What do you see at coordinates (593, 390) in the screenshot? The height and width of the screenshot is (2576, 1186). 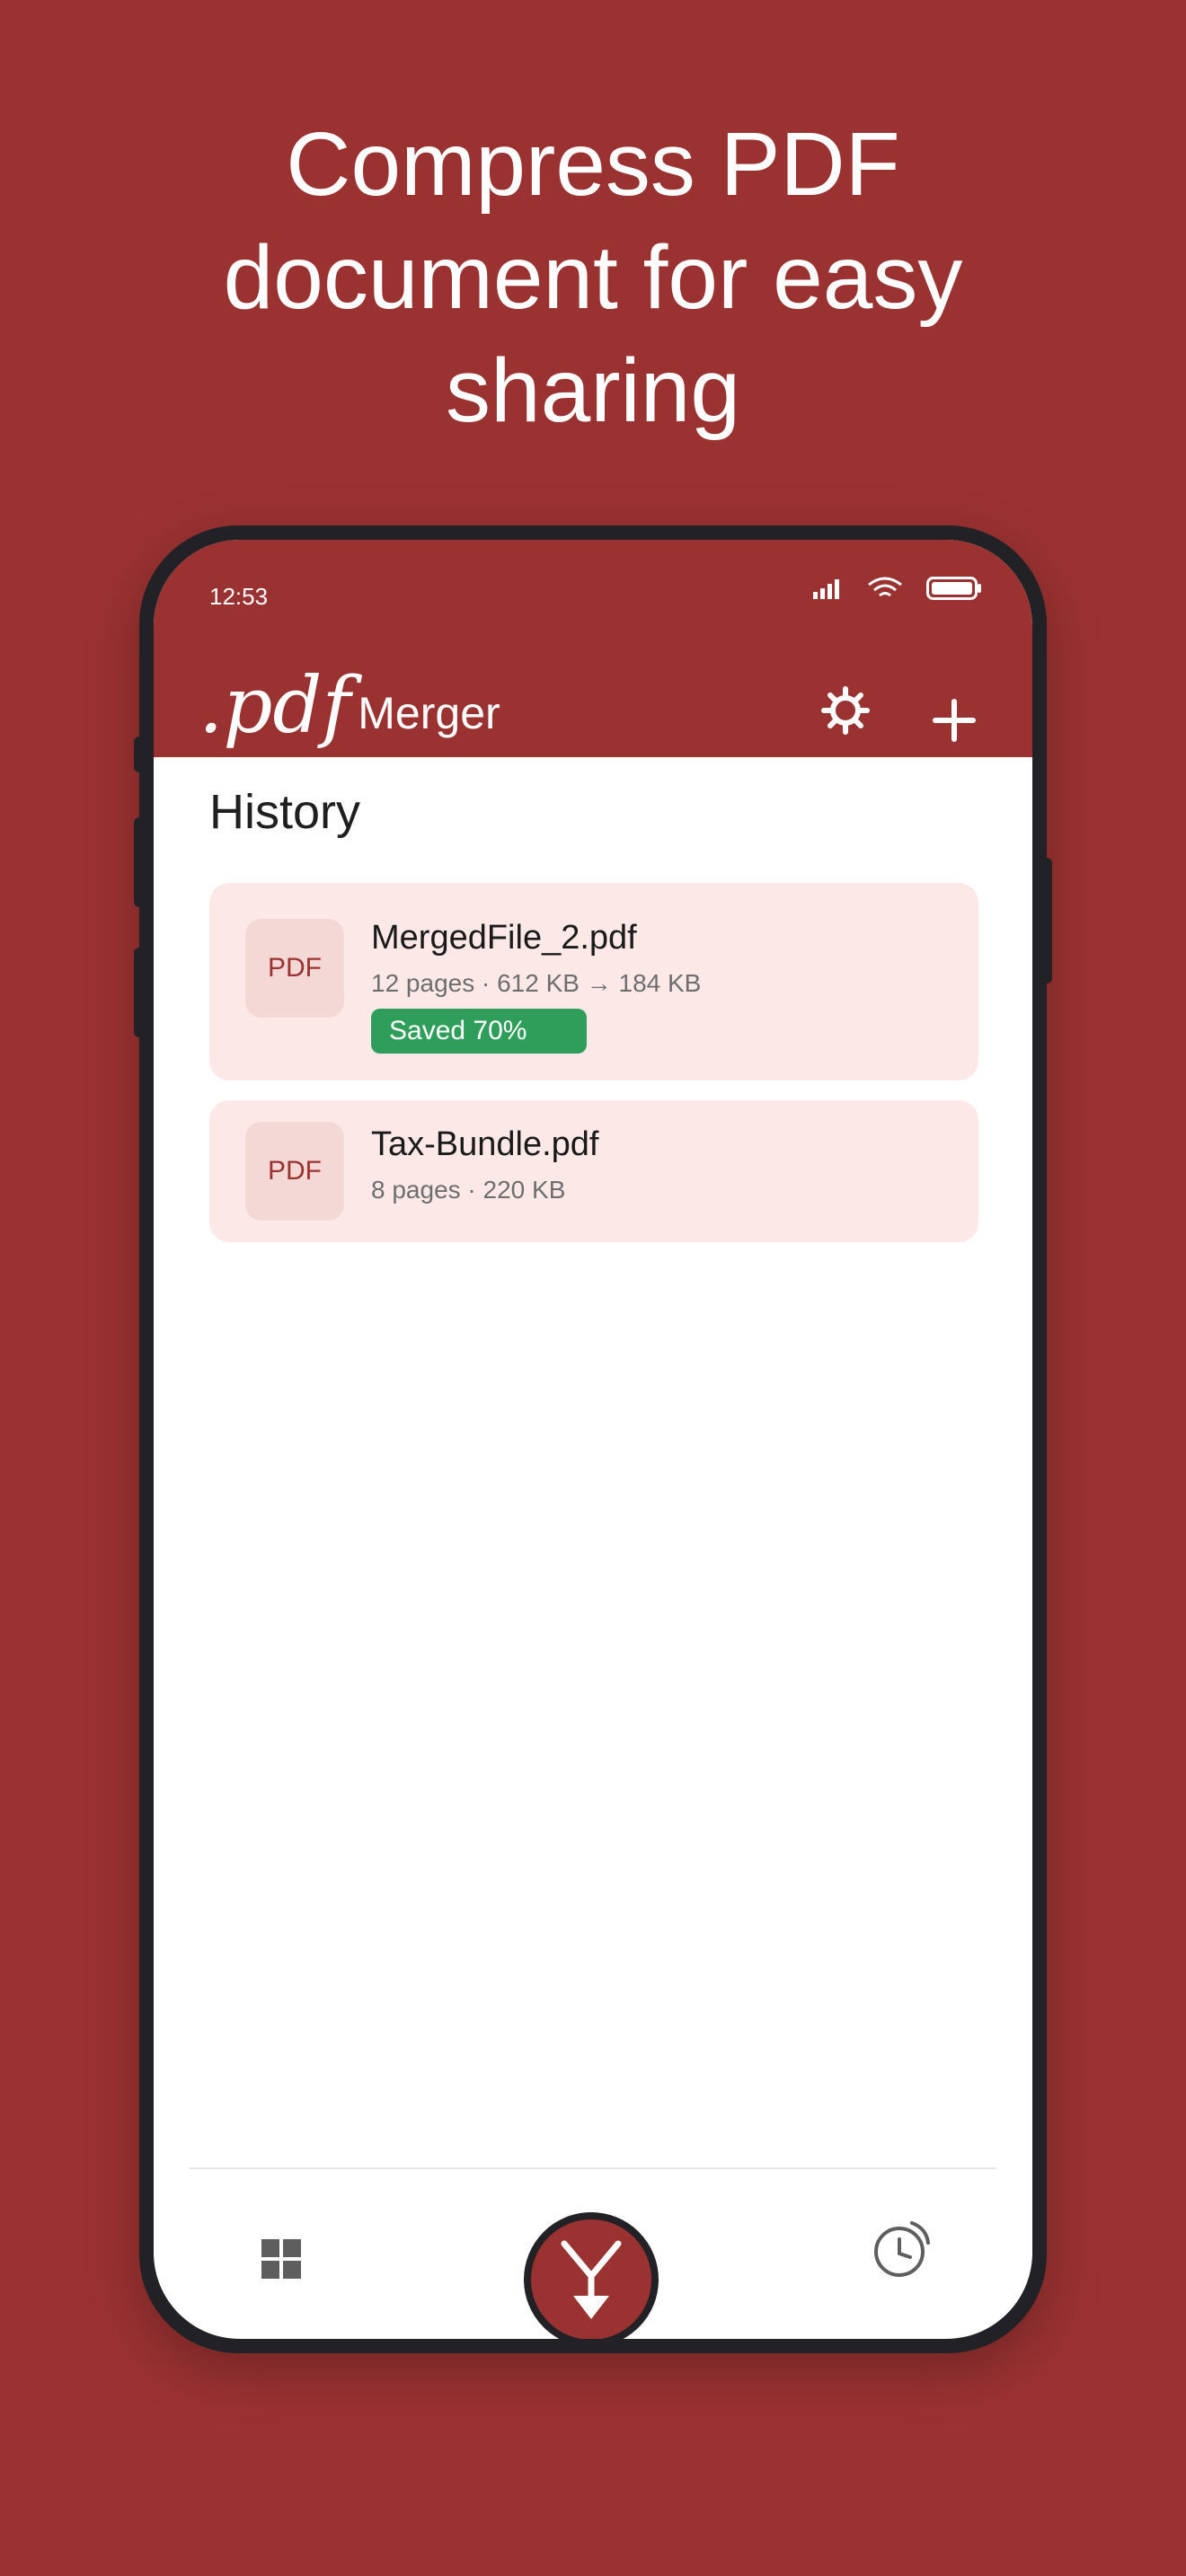 I see `headline-line-3: sharing` at bounding box center [593, 390].